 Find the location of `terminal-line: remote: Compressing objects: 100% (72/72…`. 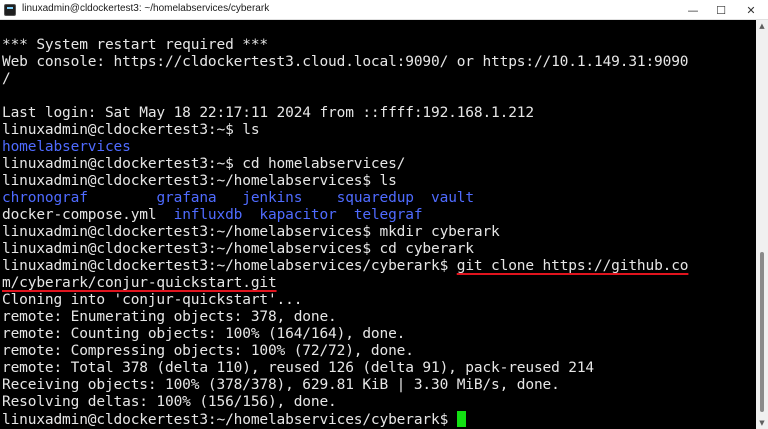

terminal-line: remote: Compressing objects: 100% (72/72… is located at coordinates (208, 351).